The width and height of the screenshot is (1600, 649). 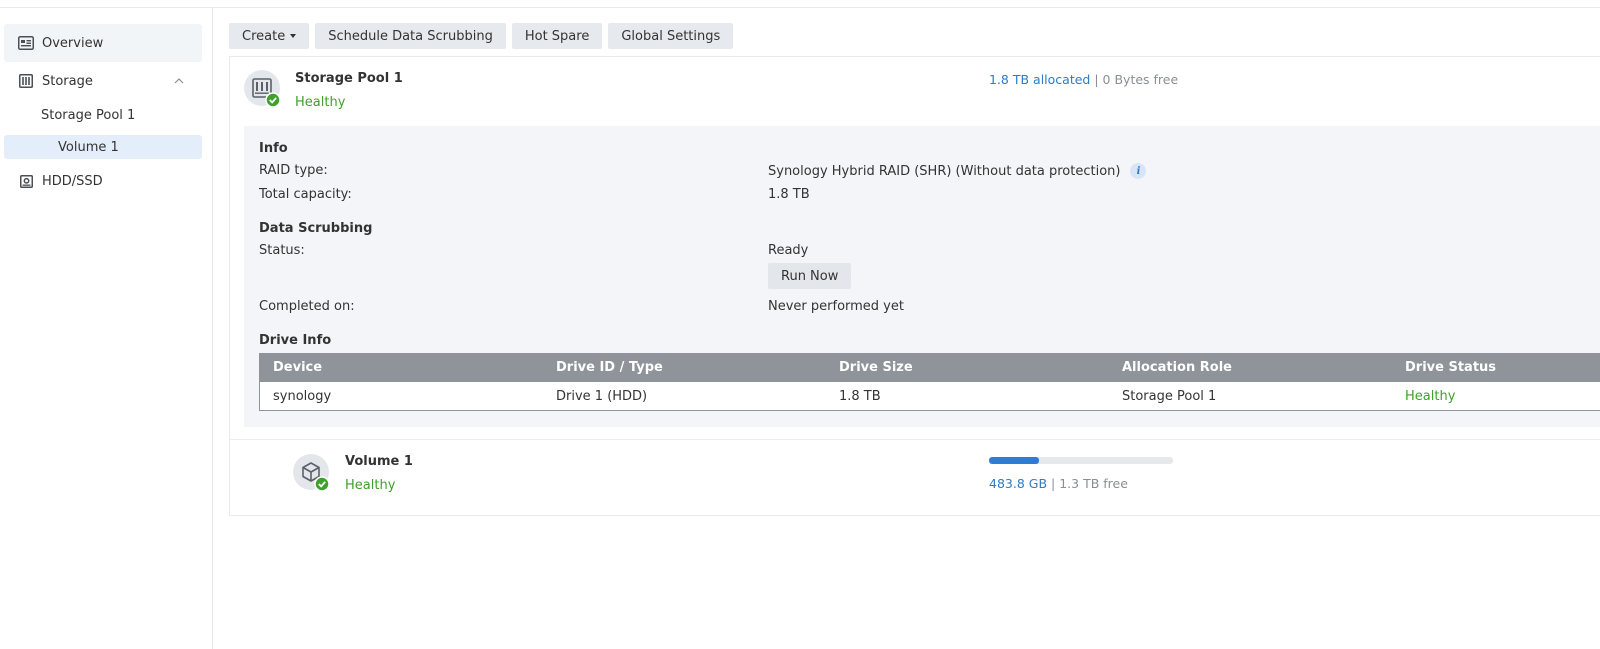 I want to click on storage-pool-icon, so click(x=263, y=89).